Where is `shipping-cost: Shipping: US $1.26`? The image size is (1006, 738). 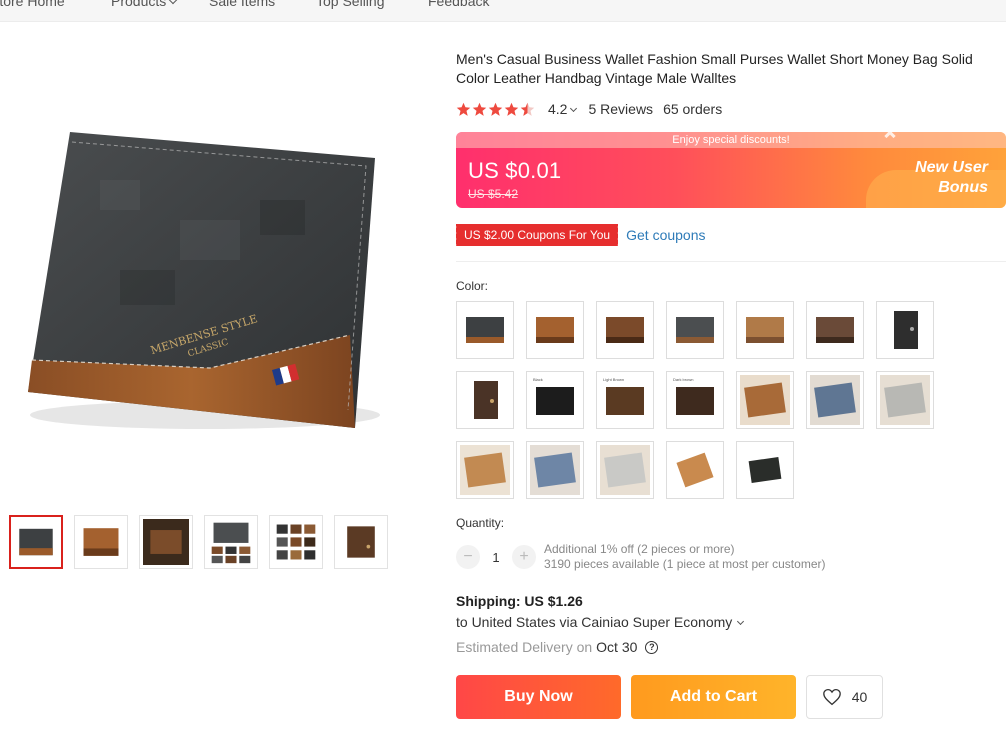
shipping-cost: Shipping: US $1.26 is located at coordinates (519, 601).